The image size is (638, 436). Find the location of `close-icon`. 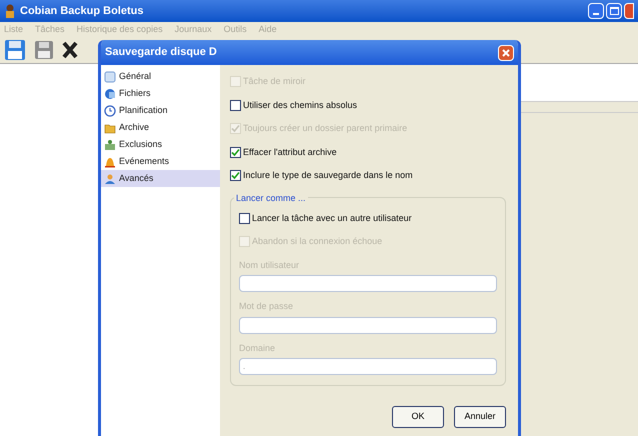

close-icon is located at coordinates (506, 52).